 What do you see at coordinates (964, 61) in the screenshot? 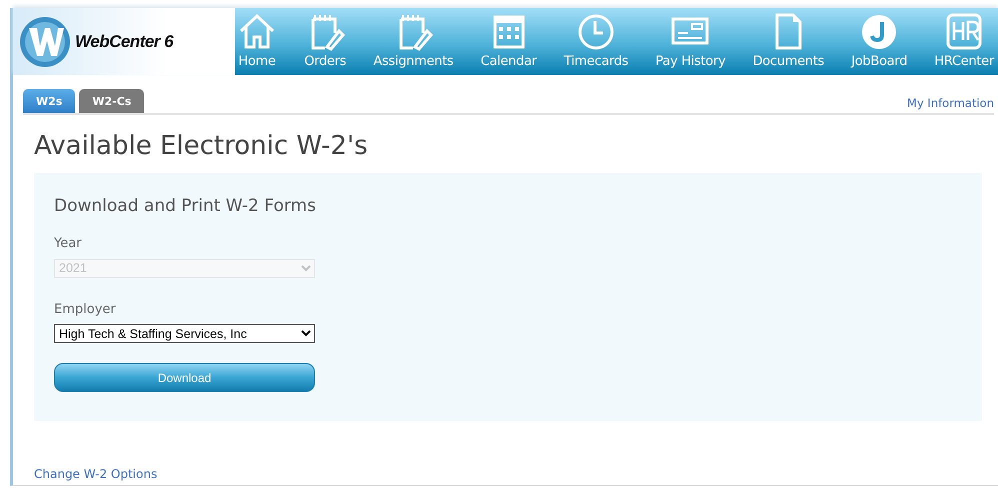
I see `nav-label: HRCenter` at bounding box center [964, 61].